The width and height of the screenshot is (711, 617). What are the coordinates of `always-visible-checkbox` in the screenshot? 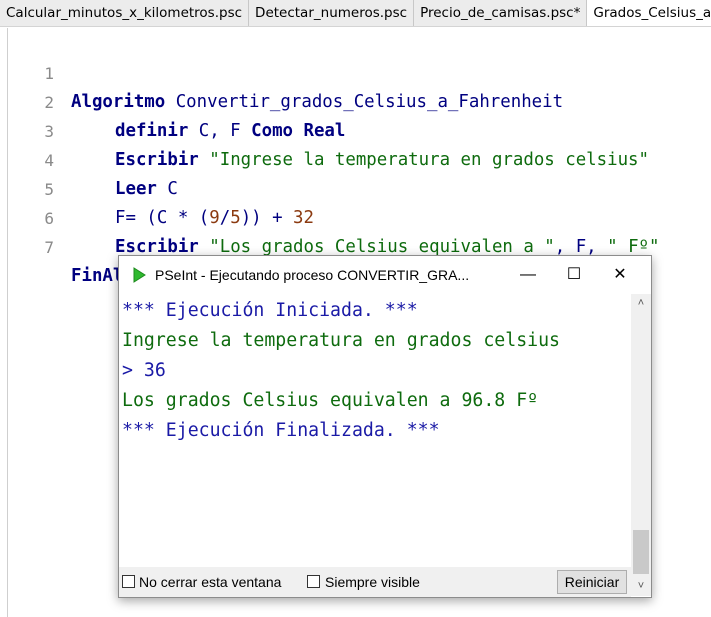 It's located at (313, 581).